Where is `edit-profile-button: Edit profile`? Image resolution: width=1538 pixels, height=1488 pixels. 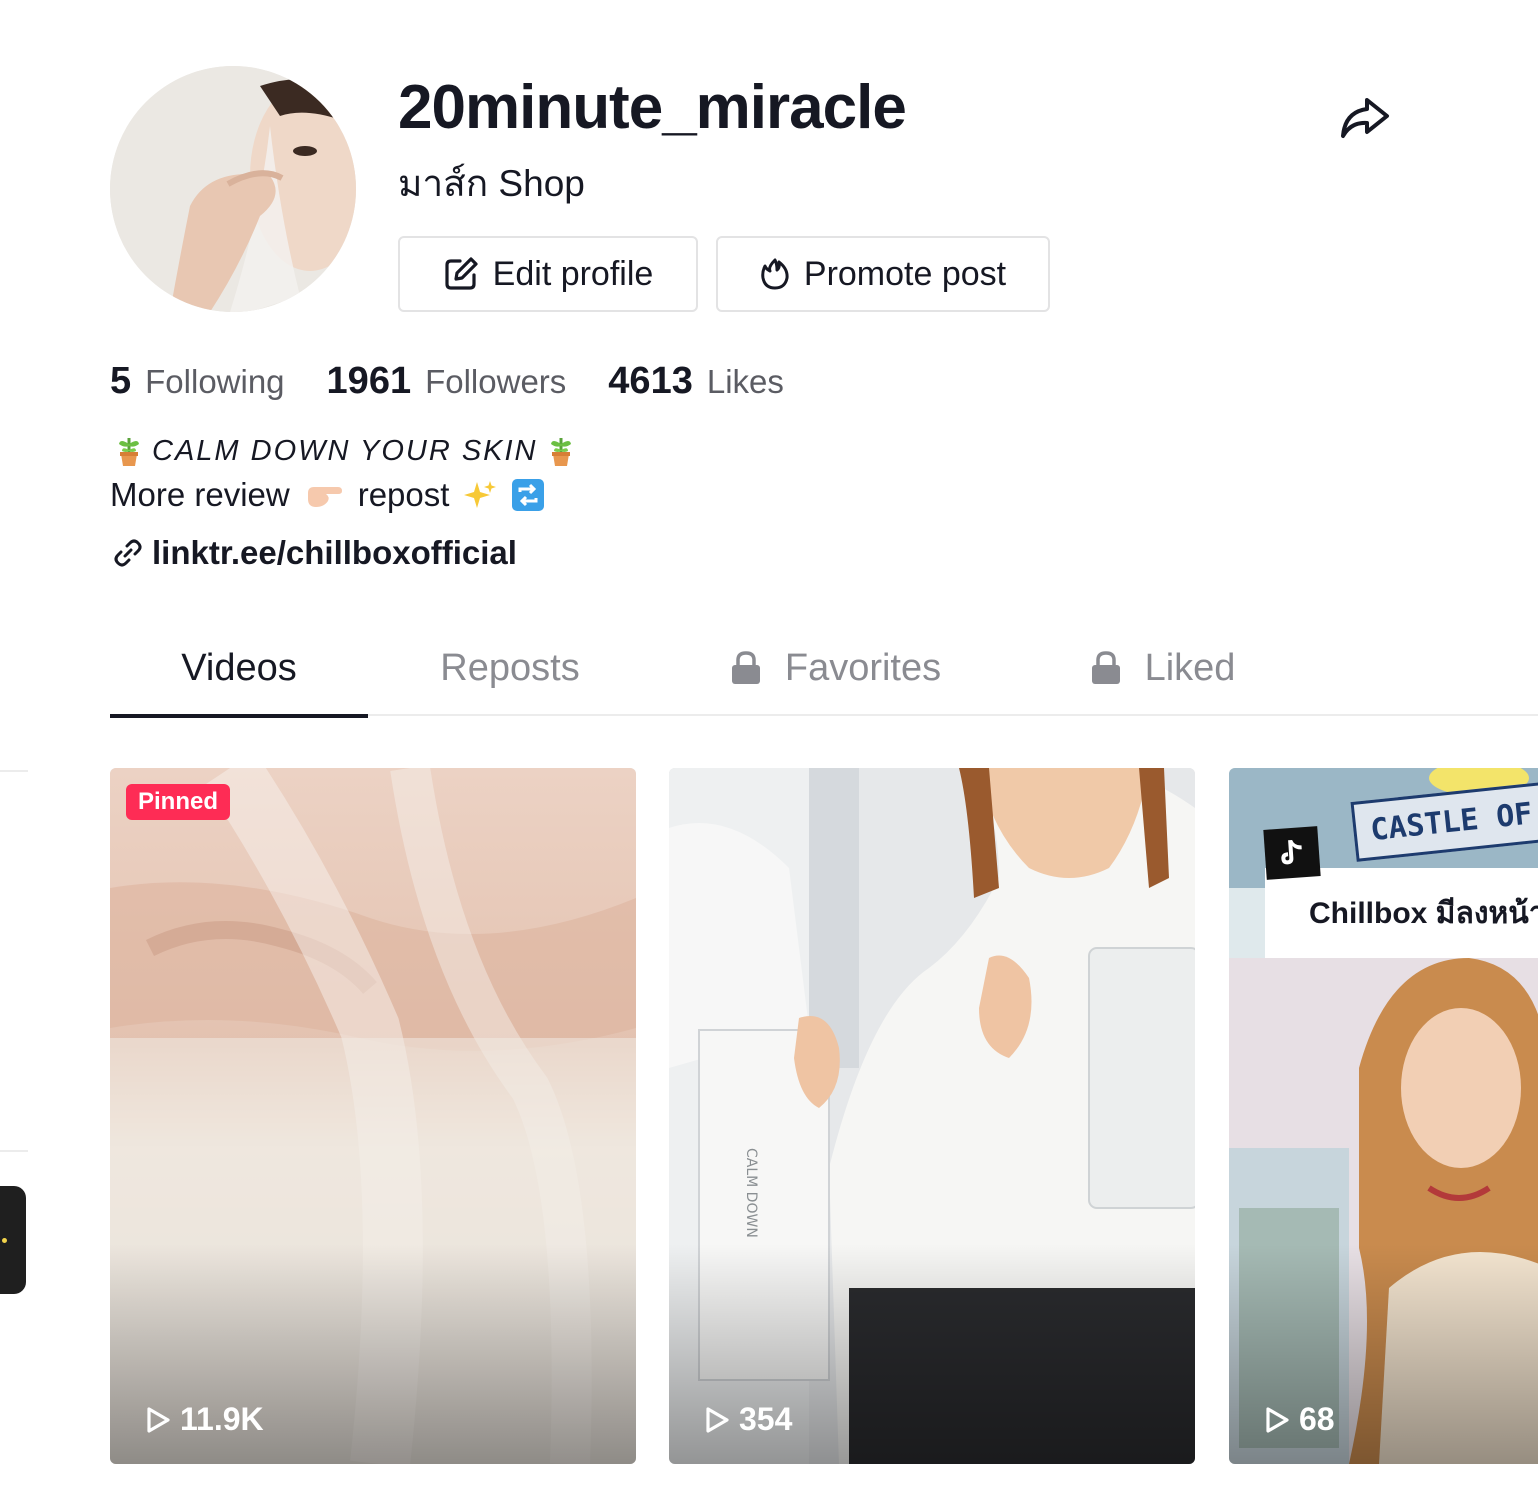 edit-profile-button: Edit profile is located at coordinates (548, 274).